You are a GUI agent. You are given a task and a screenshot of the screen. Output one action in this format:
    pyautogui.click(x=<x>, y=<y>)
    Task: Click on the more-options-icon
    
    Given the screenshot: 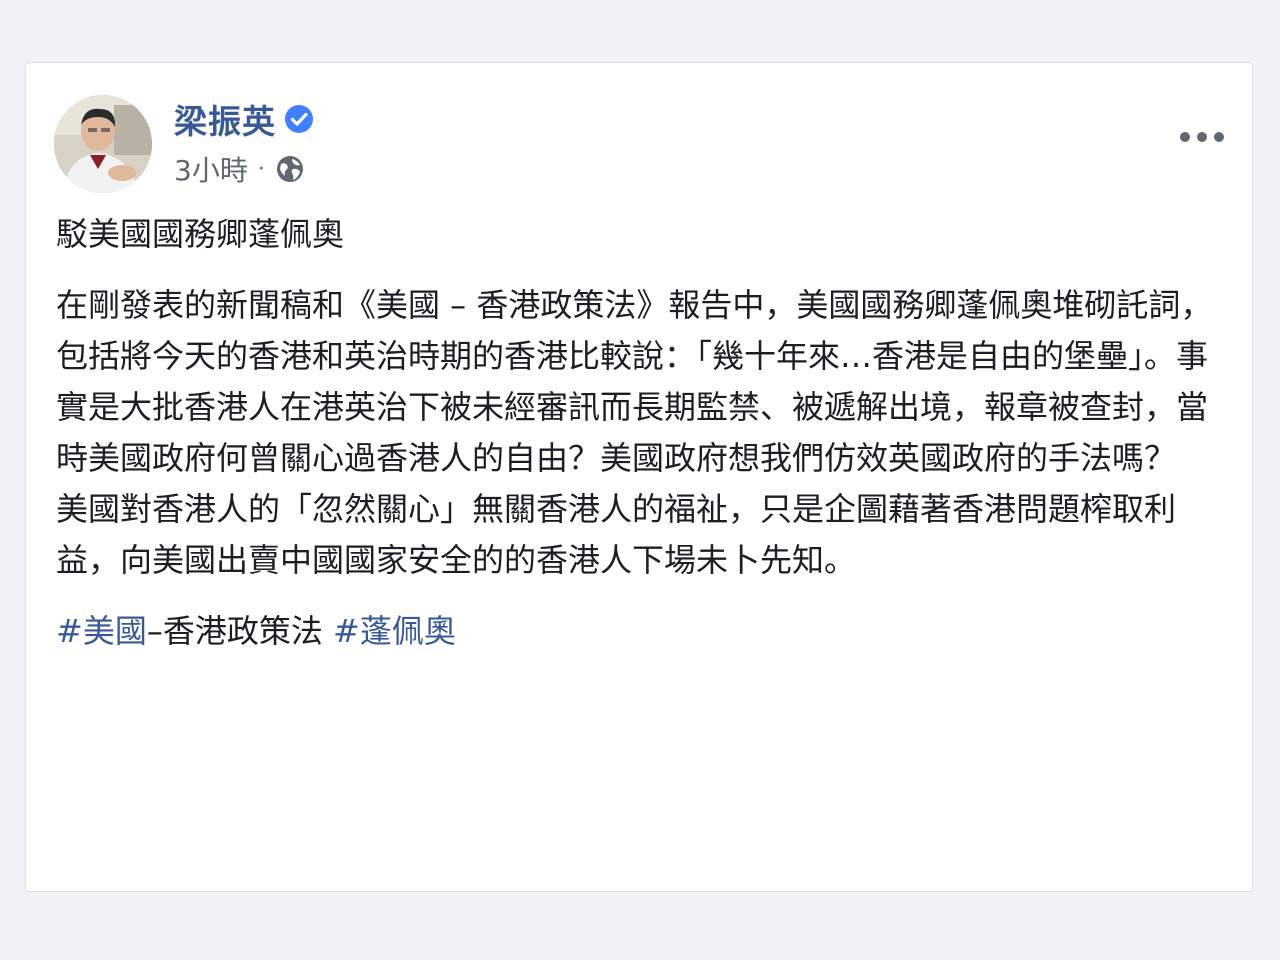 What is the action you would take?
    pyautogui.click(x=1202, y=137)
    